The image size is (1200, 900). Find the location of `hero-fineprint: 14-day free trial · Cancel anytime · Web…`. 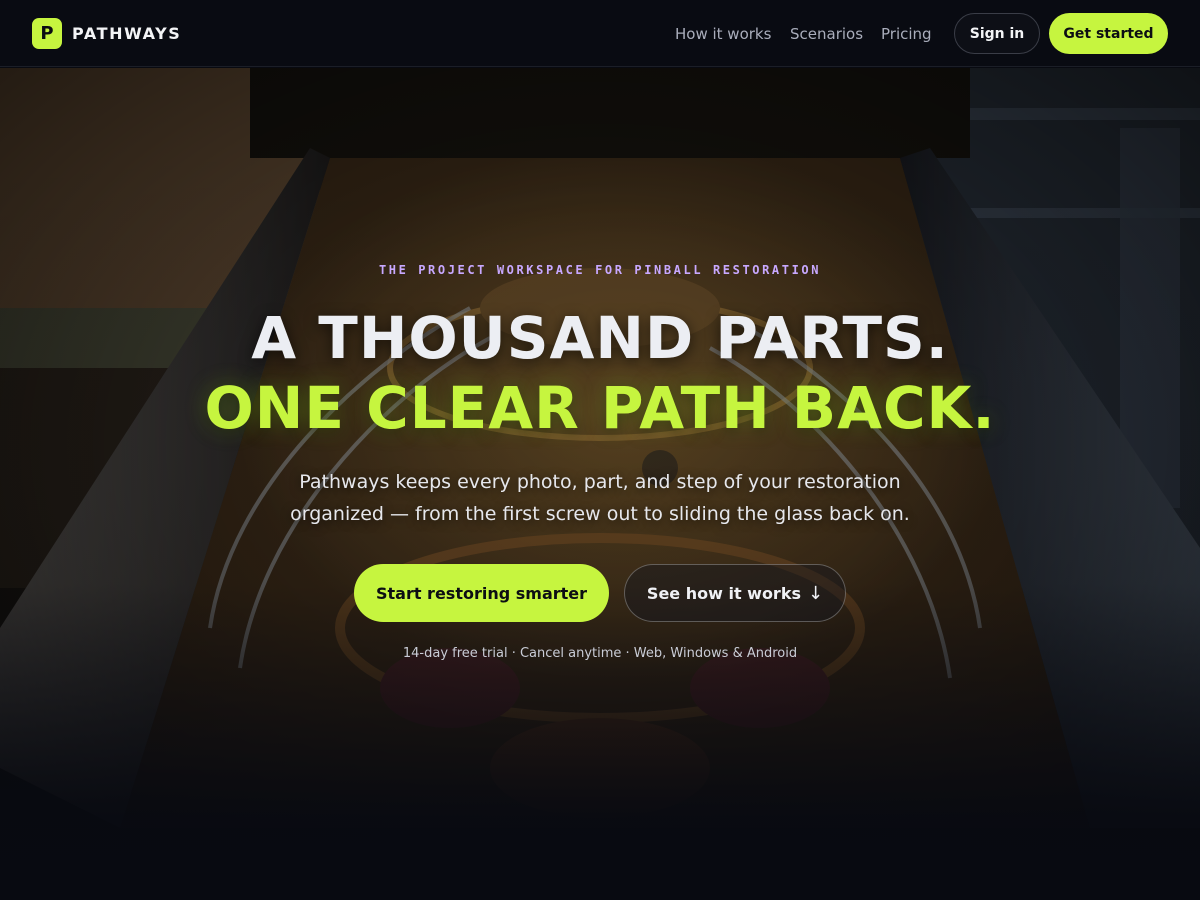

hero-fineprint: 14-day free trial · Cancel anytime · Web… is located at coordinates (600, 653).